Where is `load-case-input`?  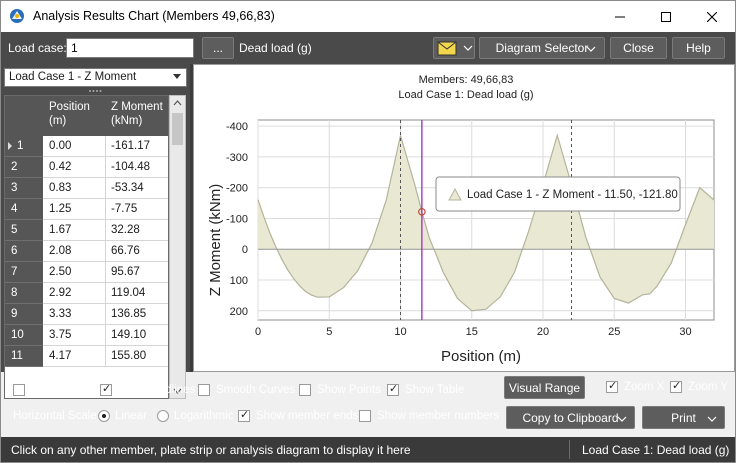 load-case-input is located at coordinates (130, 48).